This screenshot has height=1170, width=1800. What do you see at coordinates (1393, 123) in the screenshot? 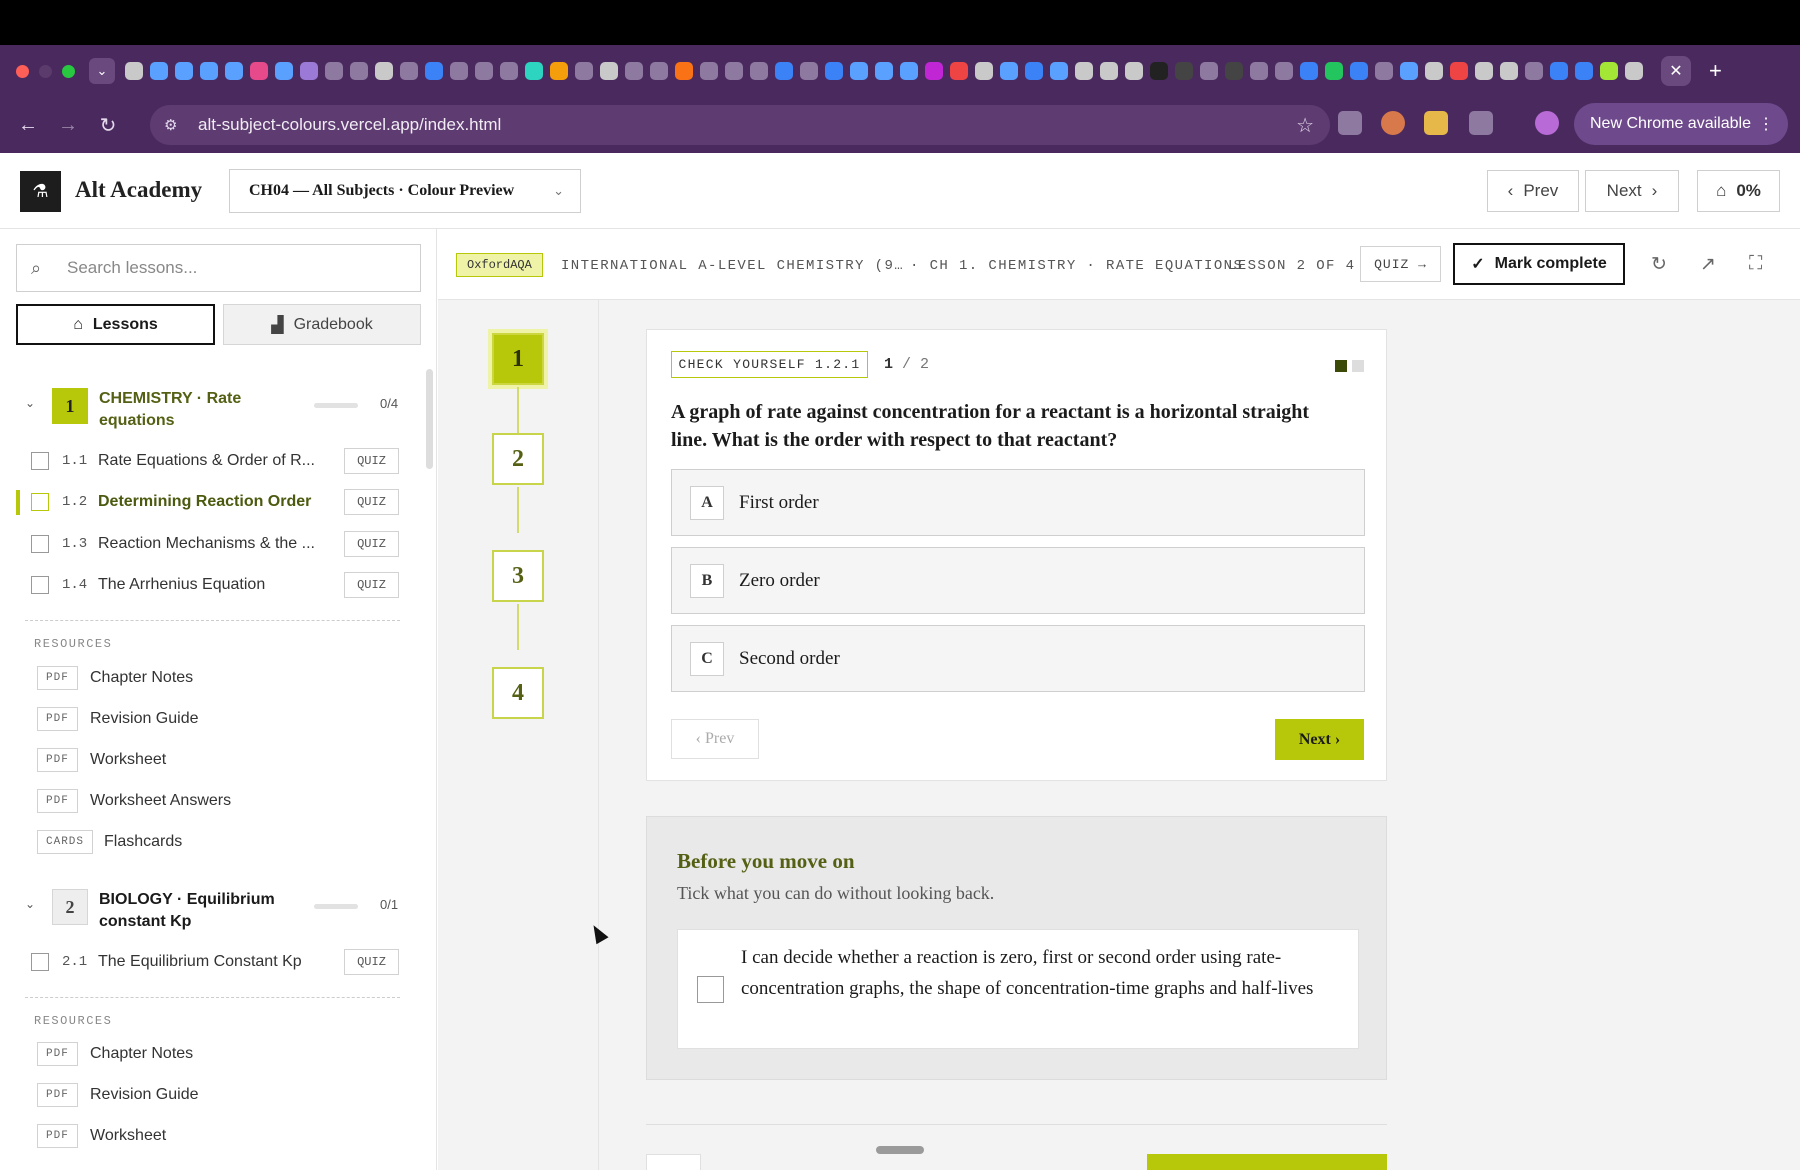
I see `claude-extension-icon` at bounding box center [1393, 123].